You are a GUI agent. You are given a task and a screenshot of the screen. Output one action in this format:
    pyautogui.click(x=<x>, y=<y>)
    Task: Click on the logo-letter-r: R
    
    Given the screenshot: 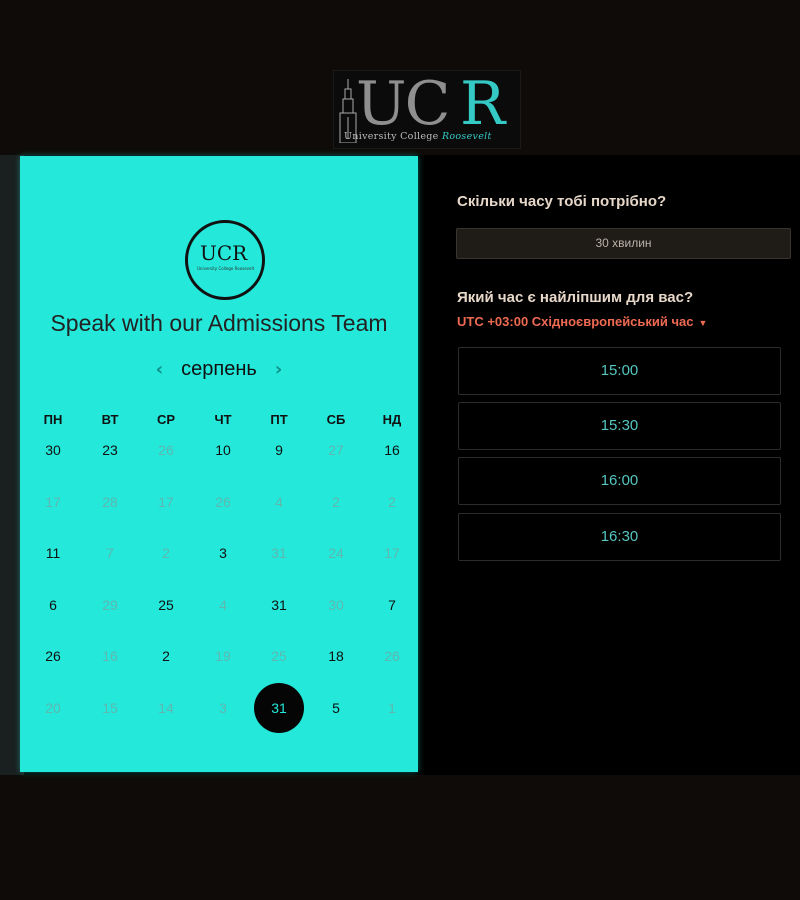 What is the action you would take?
    pyautogui.click(x=483, y=104)
    